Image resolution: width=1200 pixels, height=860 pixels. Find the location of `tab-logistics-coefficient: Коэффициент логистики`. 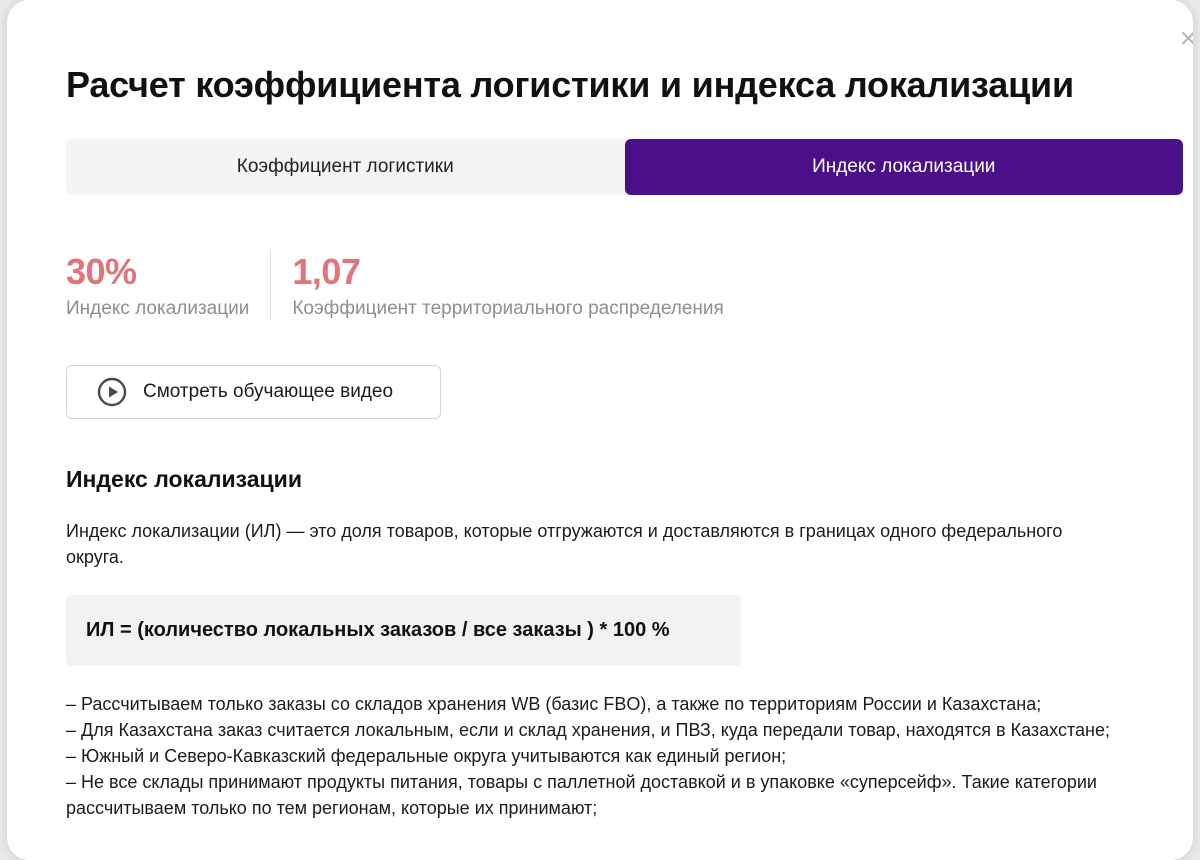

tab-logistics-coefficient: Коэффициент логистики is located at coordinates (345, 167).